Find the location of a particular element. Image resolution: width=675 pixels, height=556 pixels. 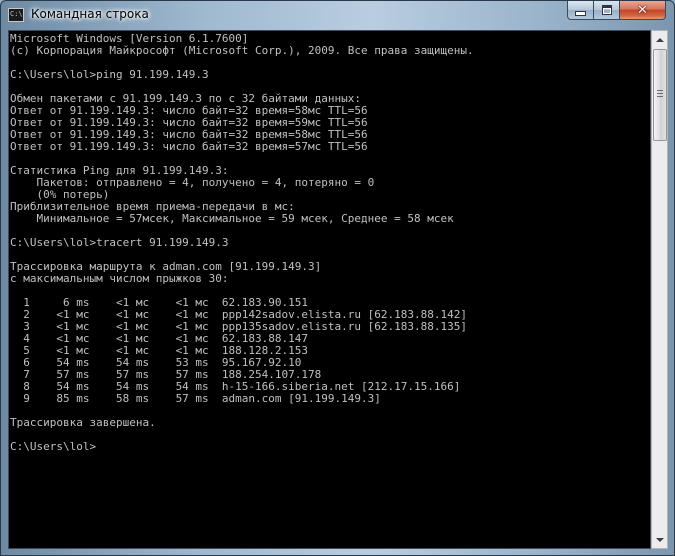

scroll-down-arrow-icon is located at coordinates (659, 539).